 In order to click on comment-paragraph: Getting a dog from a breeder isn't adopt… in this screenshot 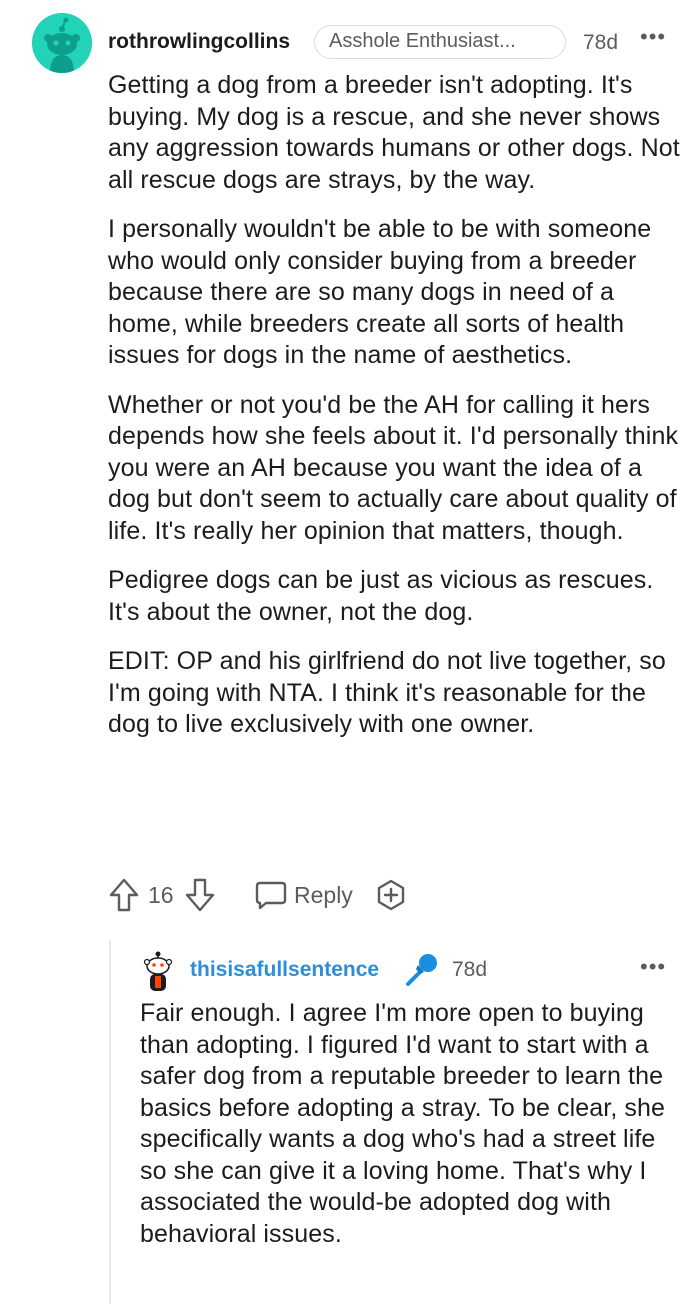, I will do `click(394, 132)`.